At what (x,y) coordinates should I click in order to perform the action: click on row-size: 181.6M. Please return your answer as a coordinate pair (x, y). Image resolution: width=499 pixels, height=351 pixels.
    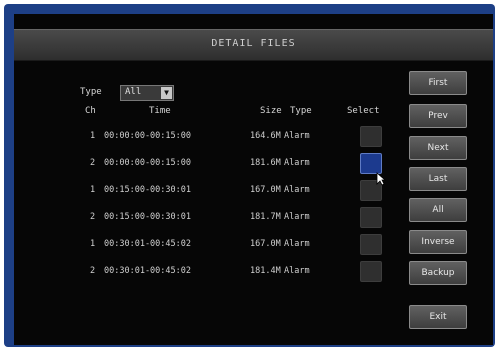
    Looking at the image, I should click on (265, 163).